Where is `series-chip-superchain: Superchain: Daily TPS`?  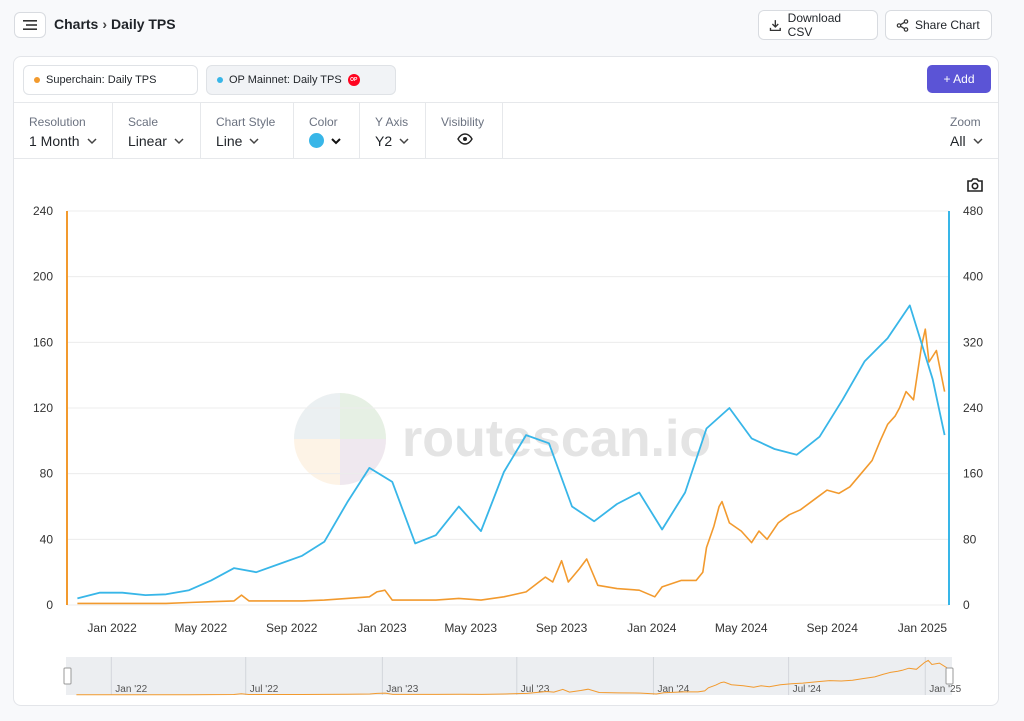 series-chip-superchain: Superchain: Daily TPS is located at coordinates (110, 80).